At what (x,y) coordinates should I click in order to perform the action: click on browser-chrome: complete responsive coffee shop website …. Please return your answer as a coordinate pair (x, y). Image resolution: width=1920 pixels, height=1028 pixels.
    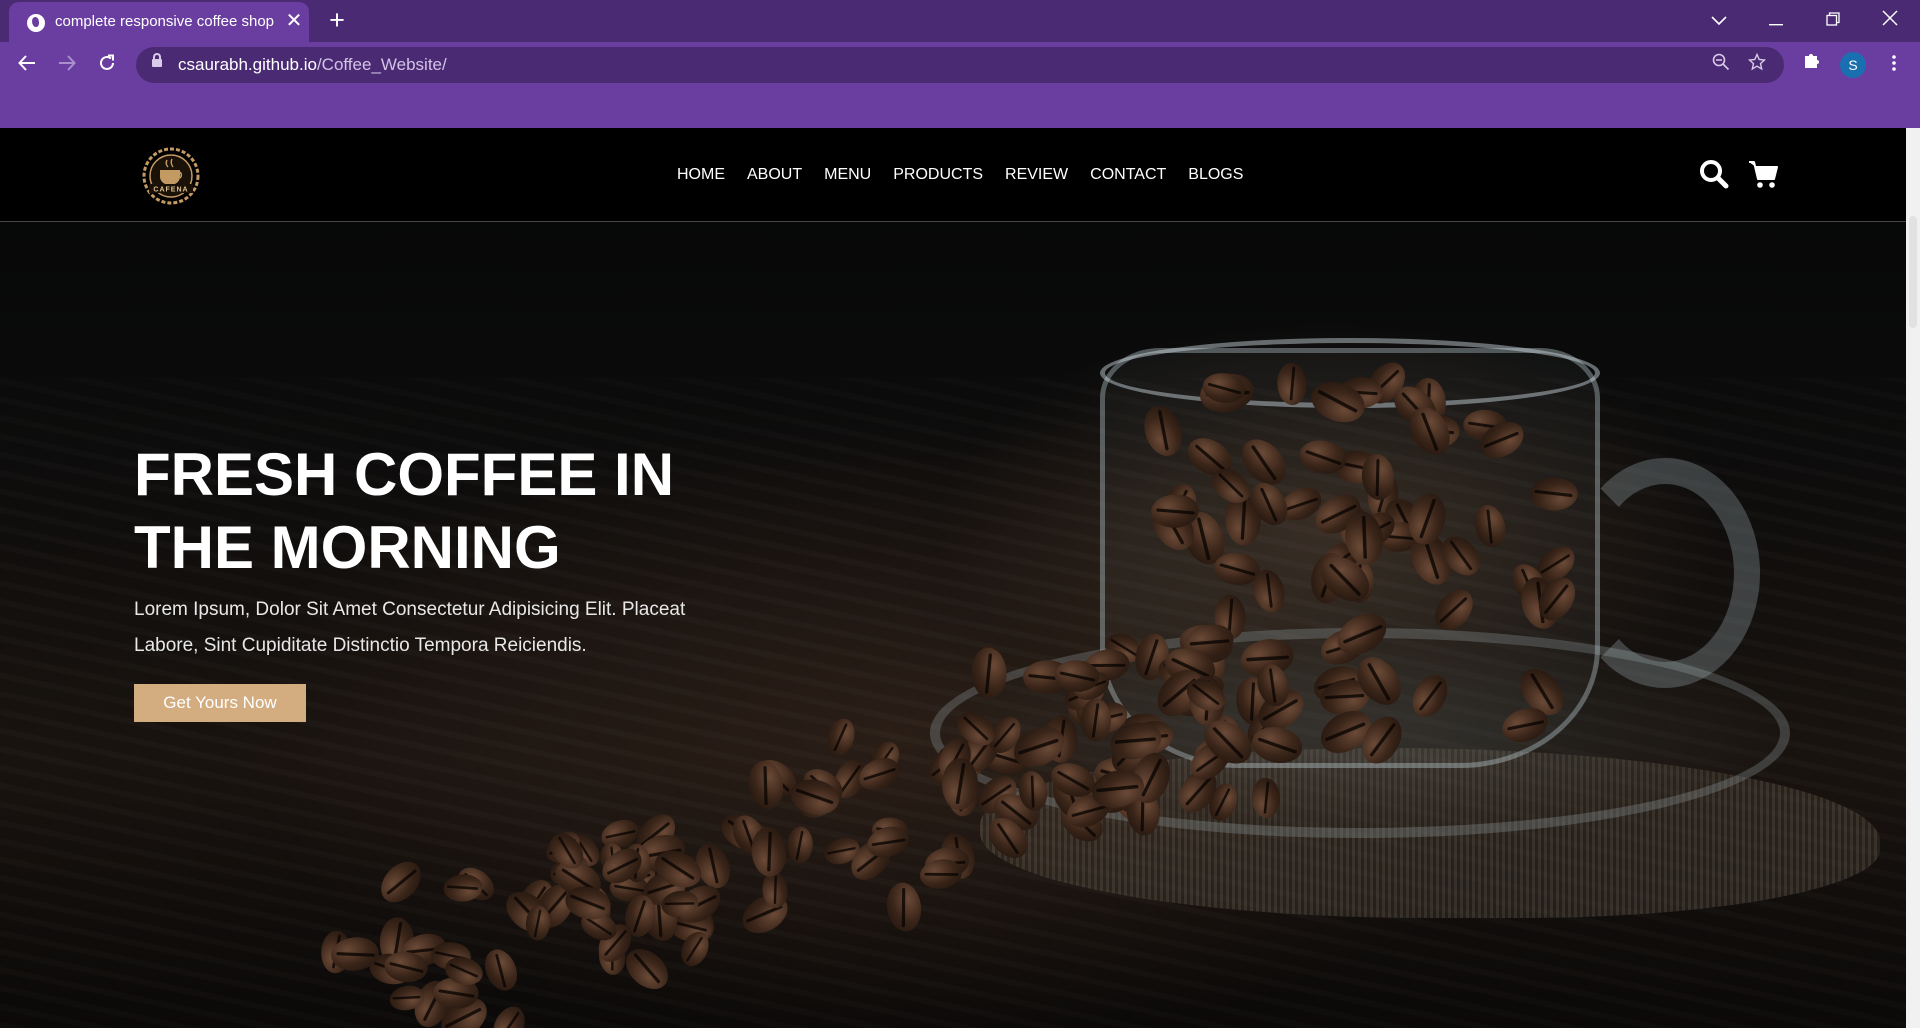
    Looking at the image, I should click on (960, 64).